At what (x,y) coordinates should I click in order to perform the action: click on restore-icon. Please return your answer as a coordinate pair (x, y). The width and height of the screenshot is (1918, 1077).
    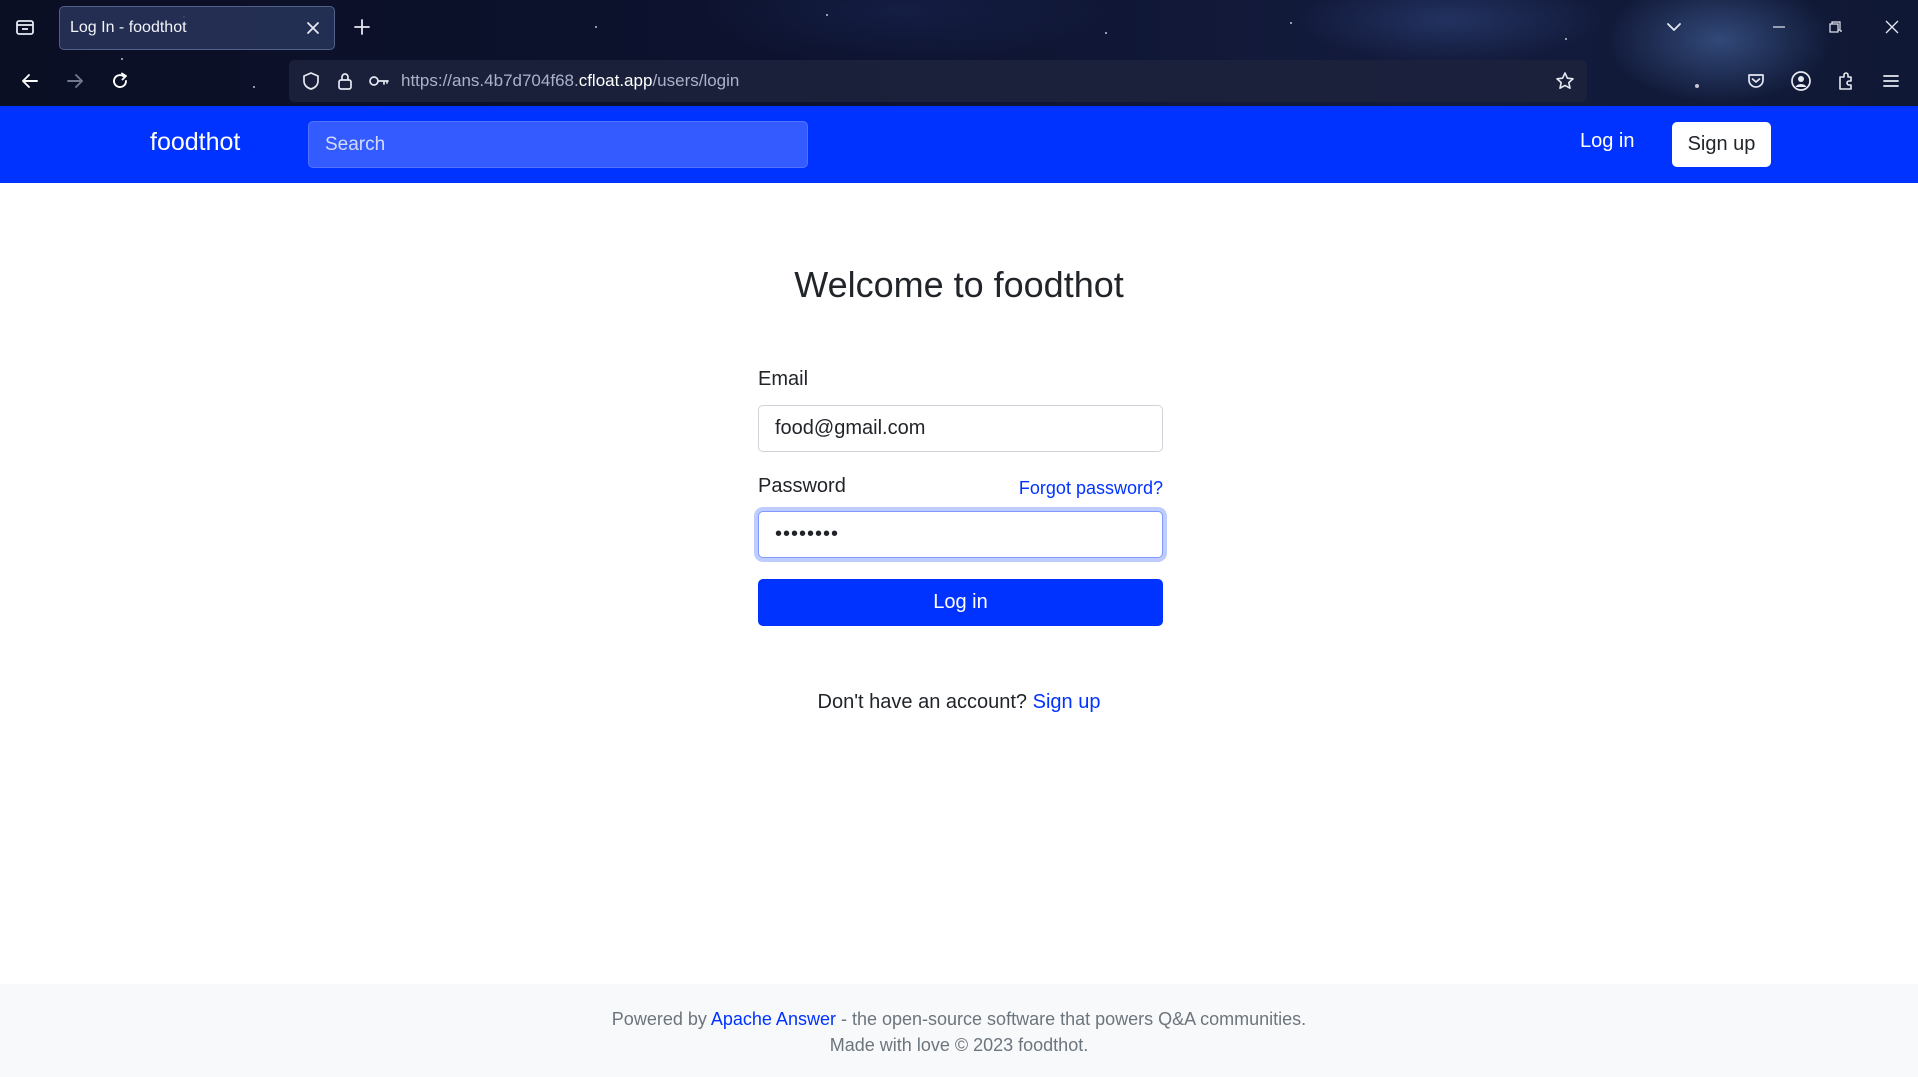
    Looking at the image, I should click on (1835, 27).